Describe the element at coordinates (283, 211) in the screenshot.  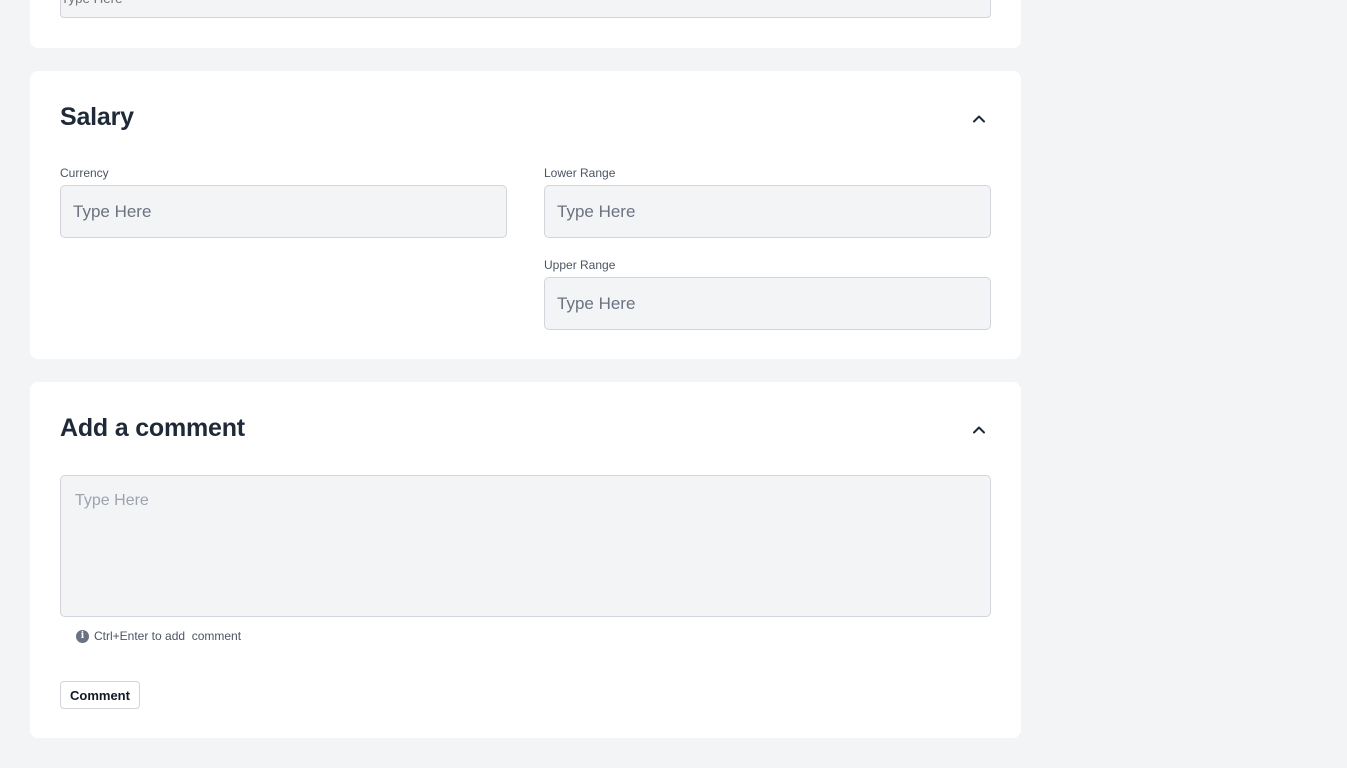
I see `currency-input` at that location.